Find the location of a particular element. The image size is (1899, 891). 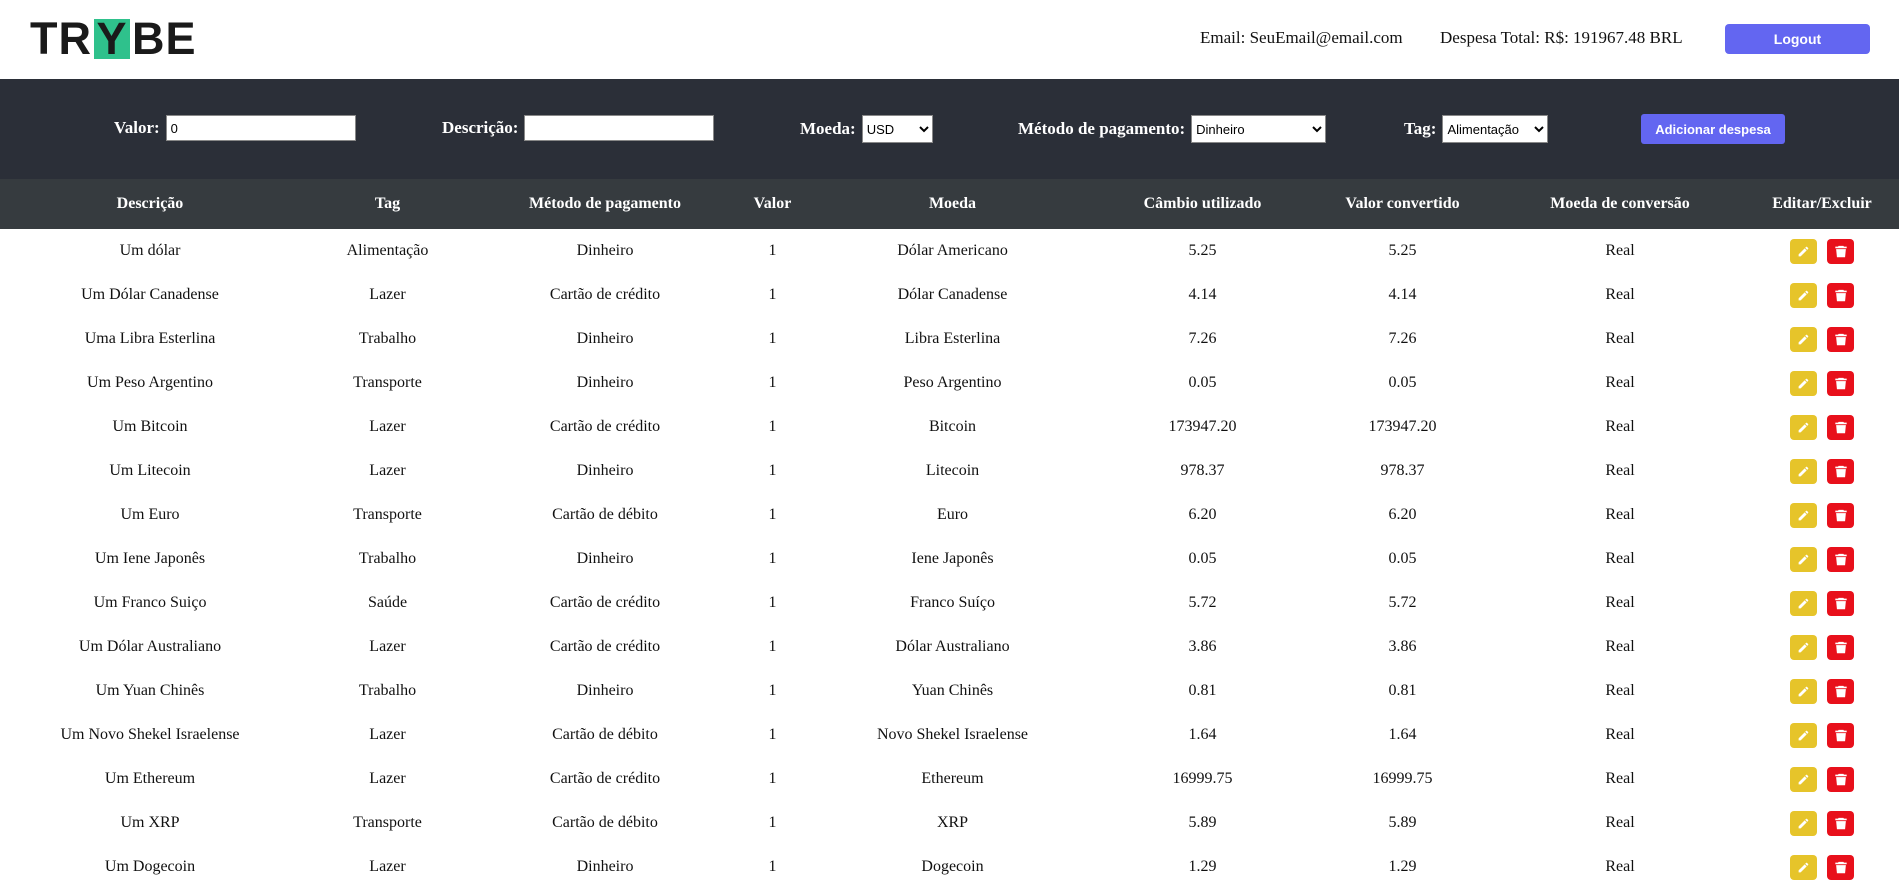

moeda-select: USD is located at coordinates (897, 129).